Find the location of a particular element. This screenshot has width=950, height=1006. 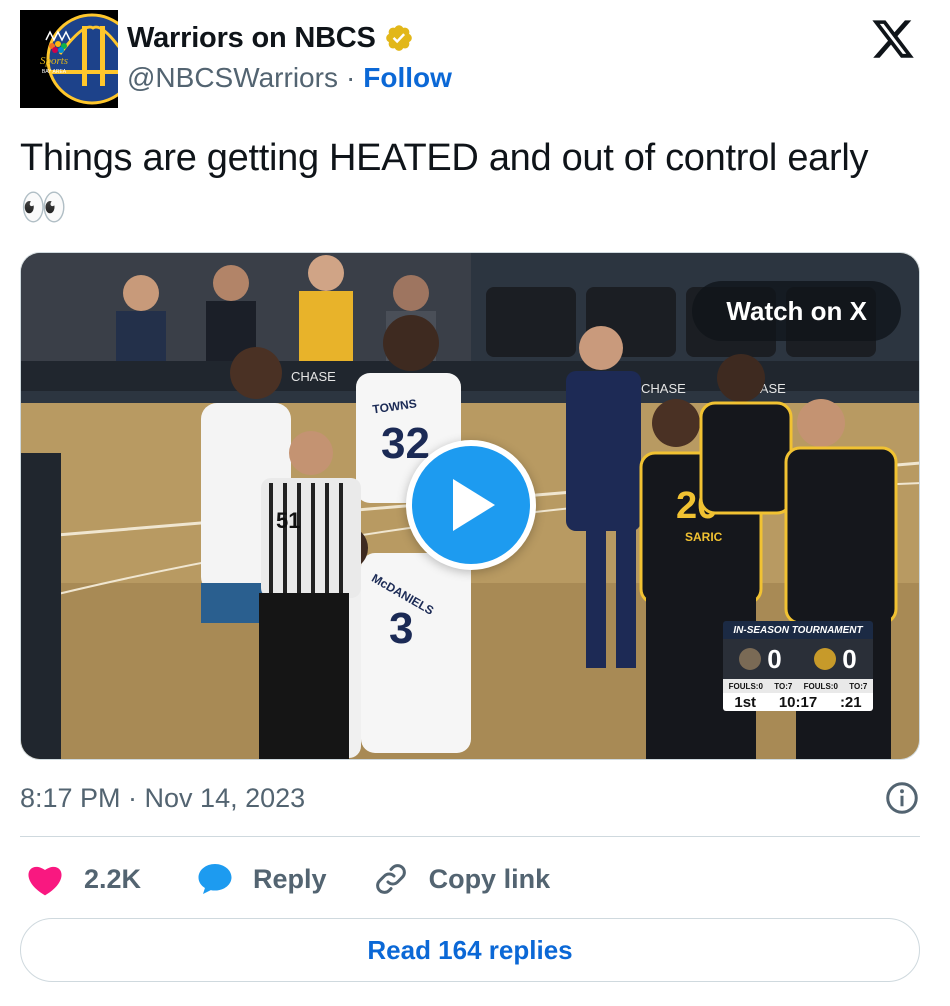

scorebug-clock: 1st 10:17 :21 is located at coordinates (798, 702).